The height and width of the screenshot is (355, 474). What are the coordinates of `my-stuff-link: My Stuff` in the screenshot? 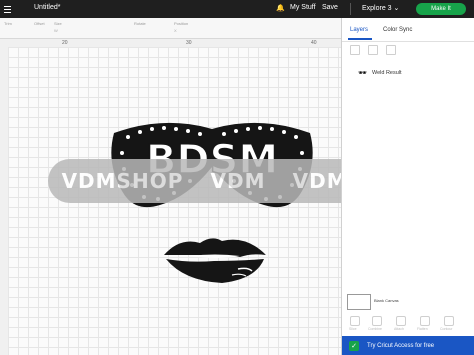 It's located at (303, 7).